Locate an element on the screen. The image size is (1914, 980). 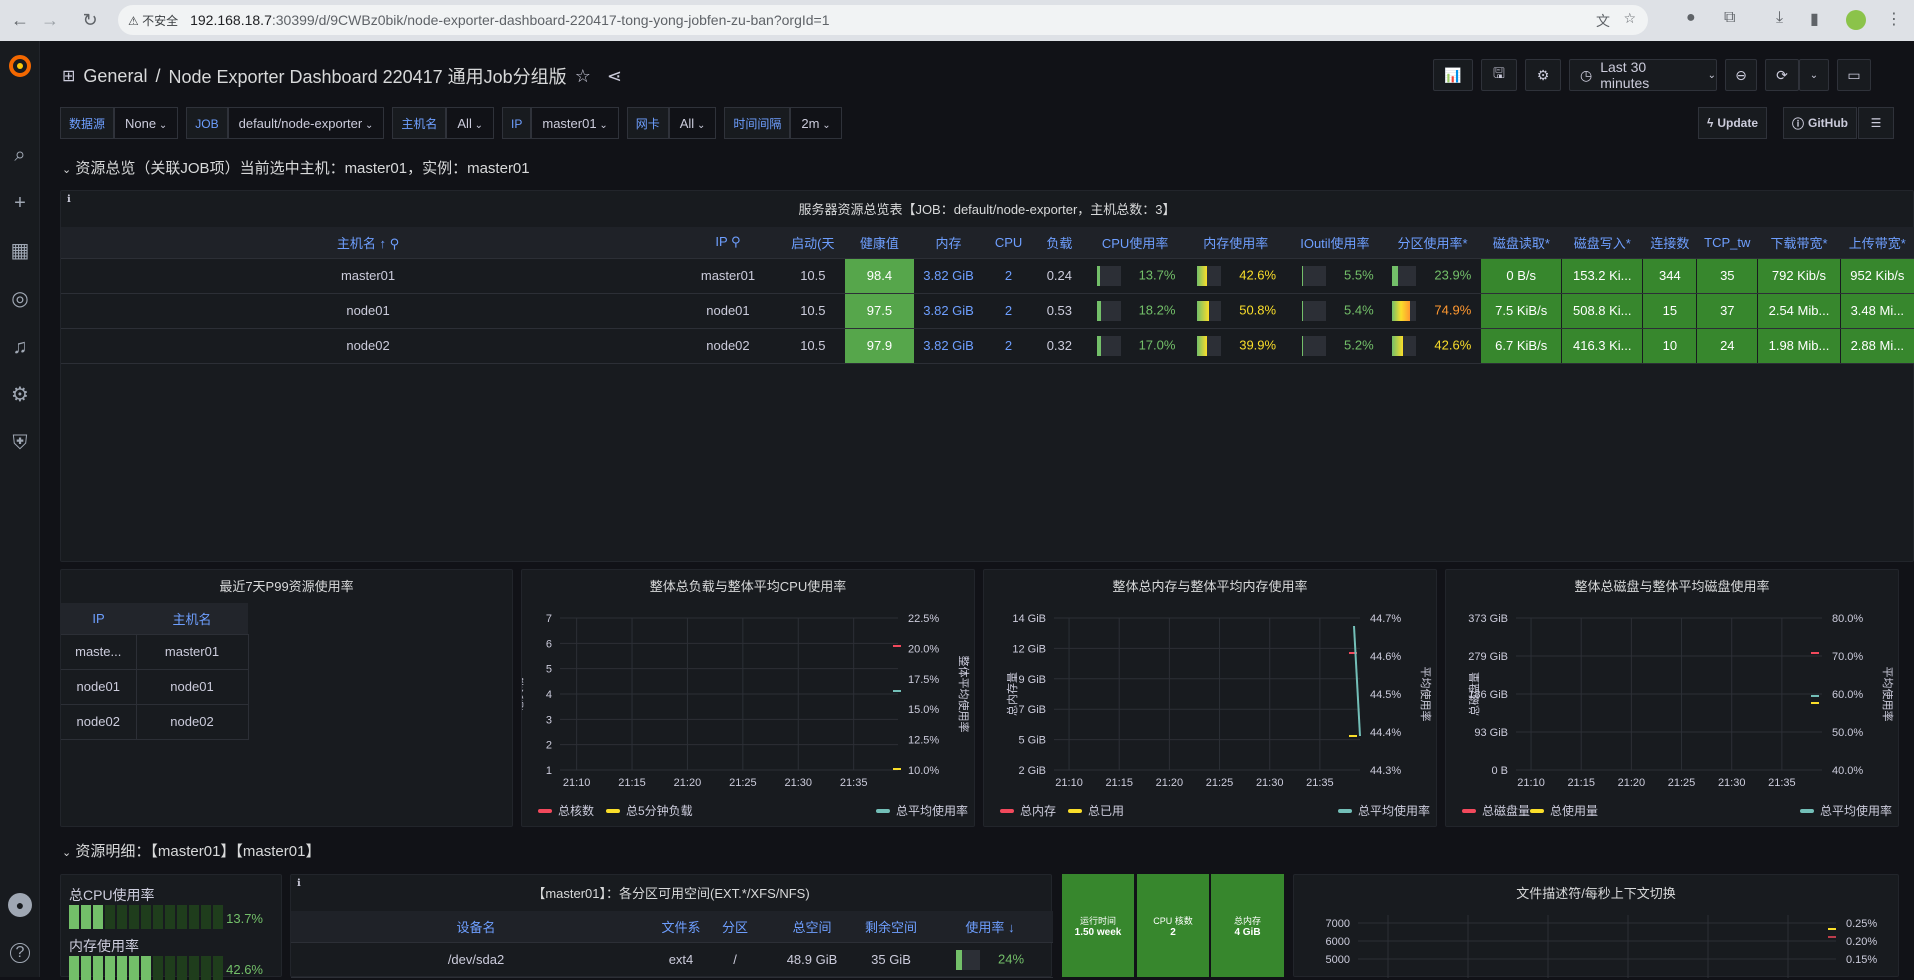
zoom-out-button: ⊖ is located at coordinates (1741, 75).